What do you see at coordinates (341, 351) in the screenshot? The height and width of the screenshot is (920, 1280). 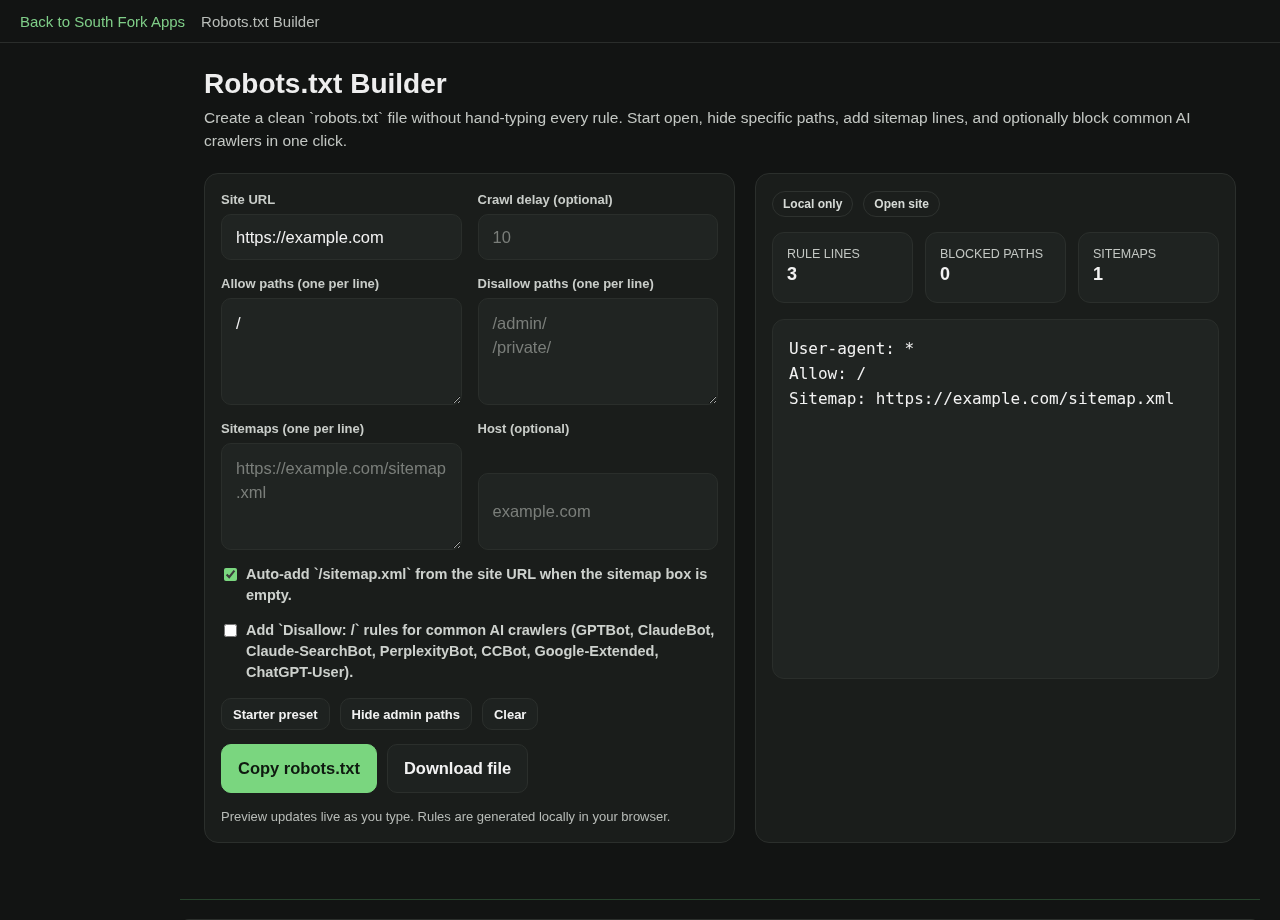 I see `textarea-field: /` at bounding box center [341, 351].